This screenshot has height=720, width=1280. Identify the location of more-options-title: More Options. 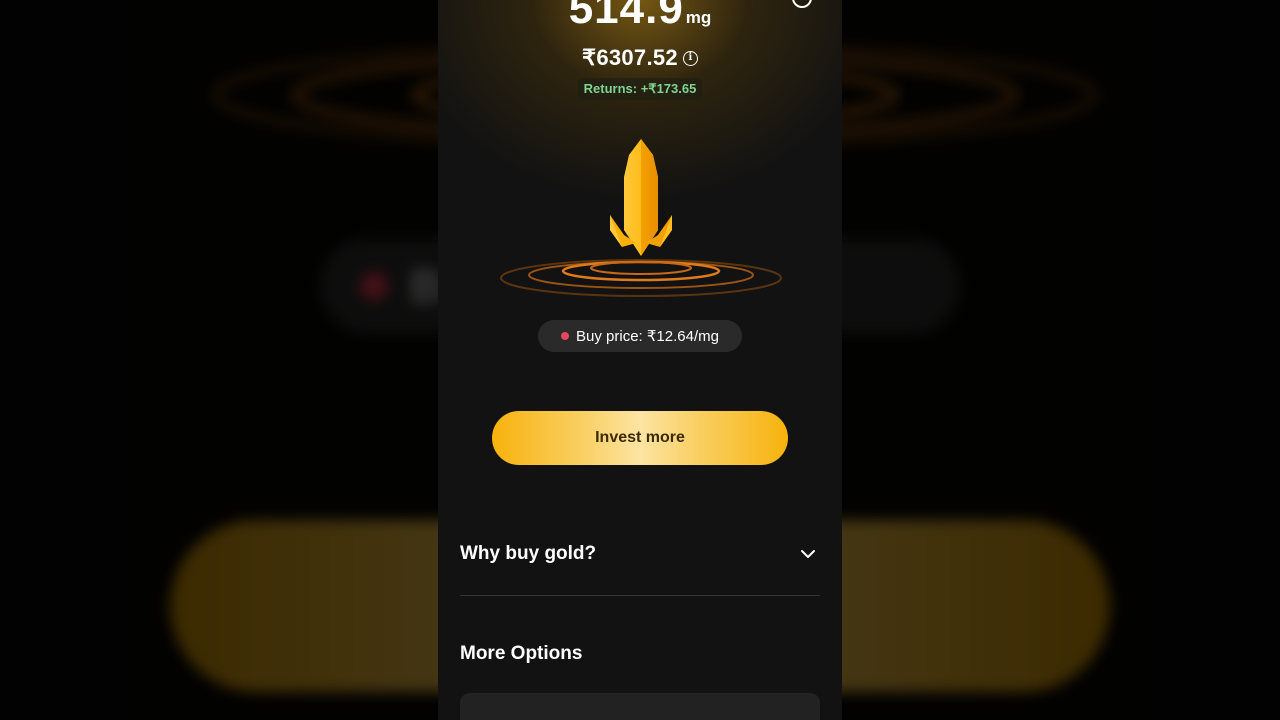
(521, 653).